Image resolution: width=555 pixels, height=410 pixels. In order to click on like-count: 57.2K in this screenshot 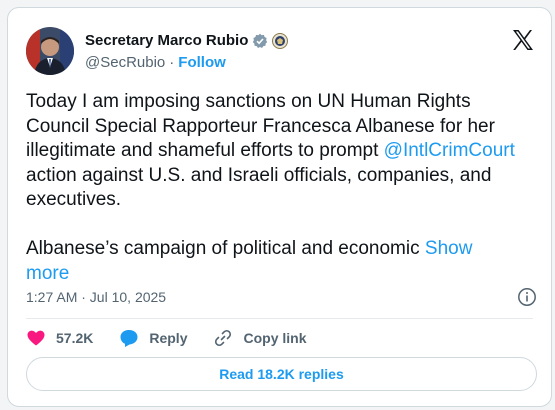, I will do `click(75, 338)`.